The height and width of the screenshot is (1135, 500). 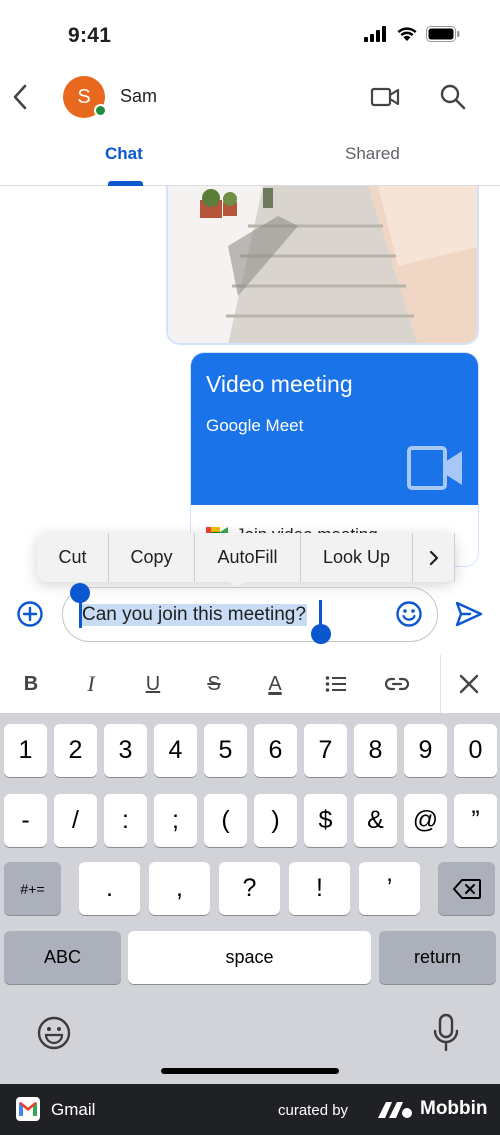 What do you see at coordinates (407, 34) in the screenshot?
I see `wifi-icon` at bounding box center [407, 34].